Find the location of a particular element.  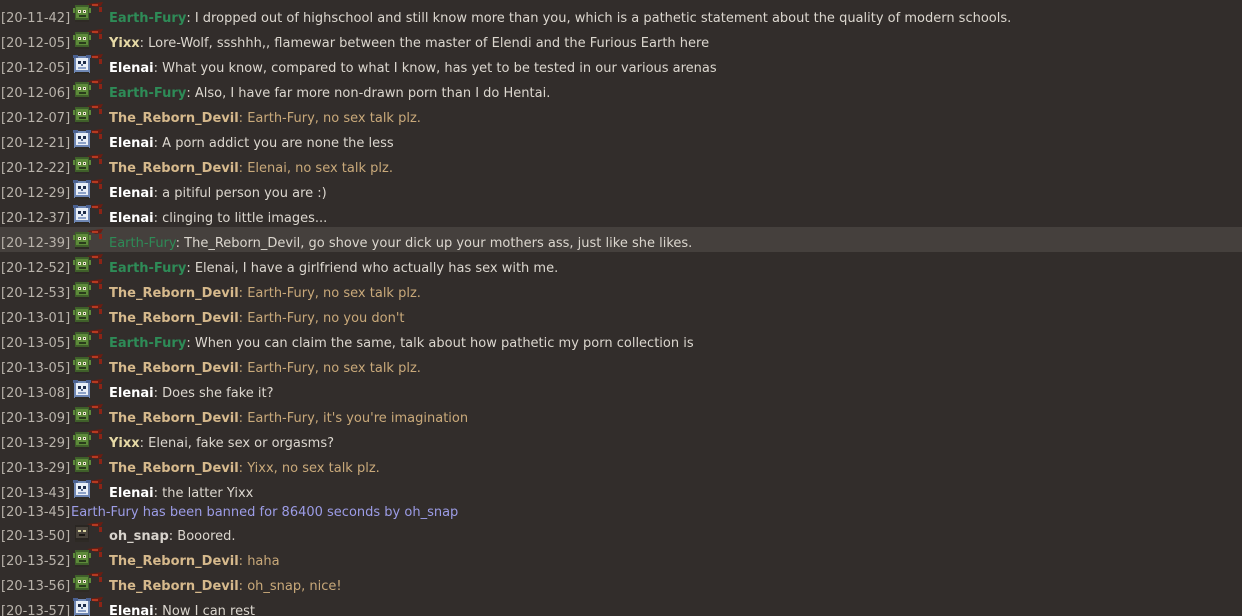

message-timestamp: [20-13-56] is located at coordinates (36, 586).